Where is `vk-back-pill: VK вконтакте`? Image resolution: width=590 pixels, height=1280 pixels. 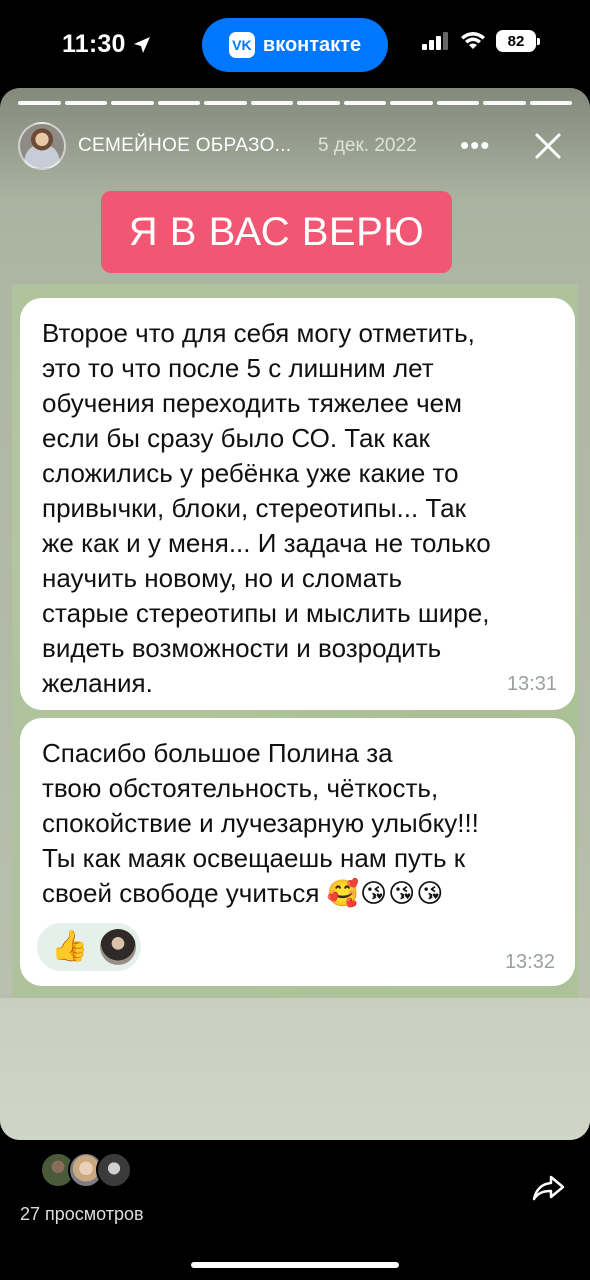
vk-back-pill: VK вконтакте is located at coordinates (295, 45).